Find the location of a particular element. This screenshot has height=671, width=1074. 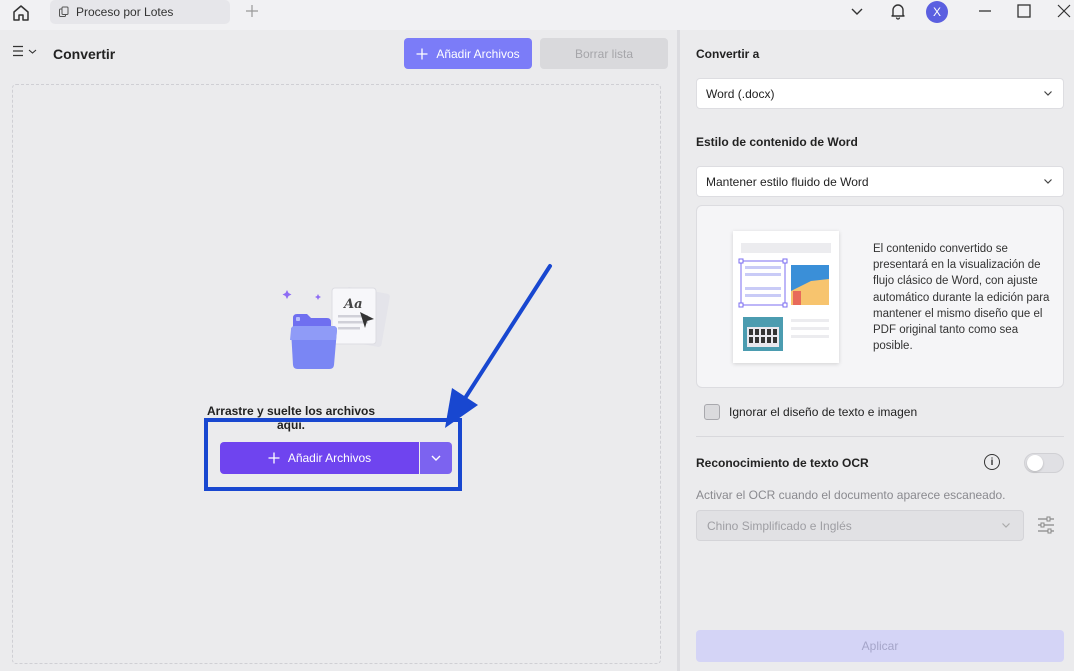

minimize-icon is located at coordinates (985, 11).